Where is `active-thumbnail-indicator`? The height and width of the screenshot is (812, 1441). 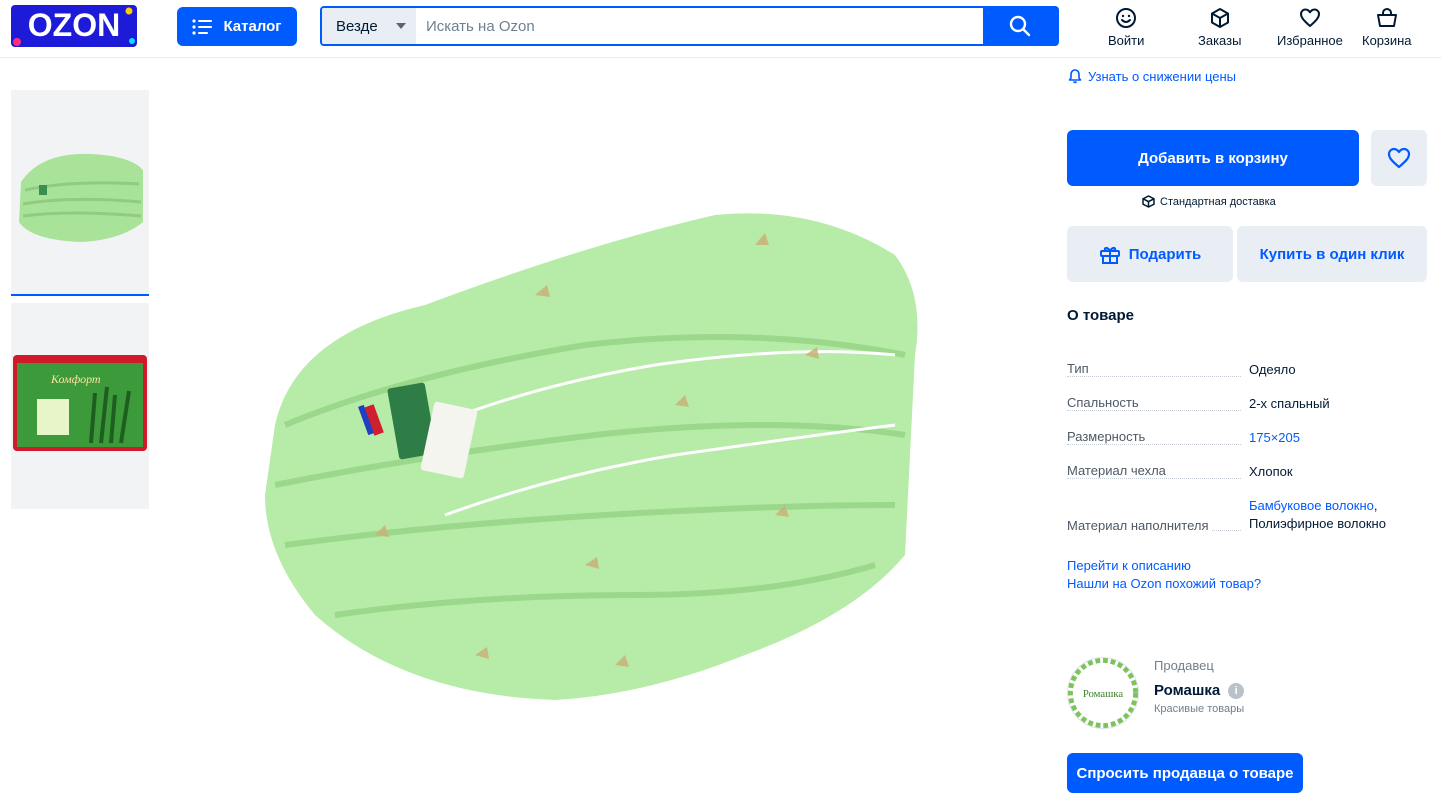 active-thumbnail-indicator is located at coordinates (80, 295).